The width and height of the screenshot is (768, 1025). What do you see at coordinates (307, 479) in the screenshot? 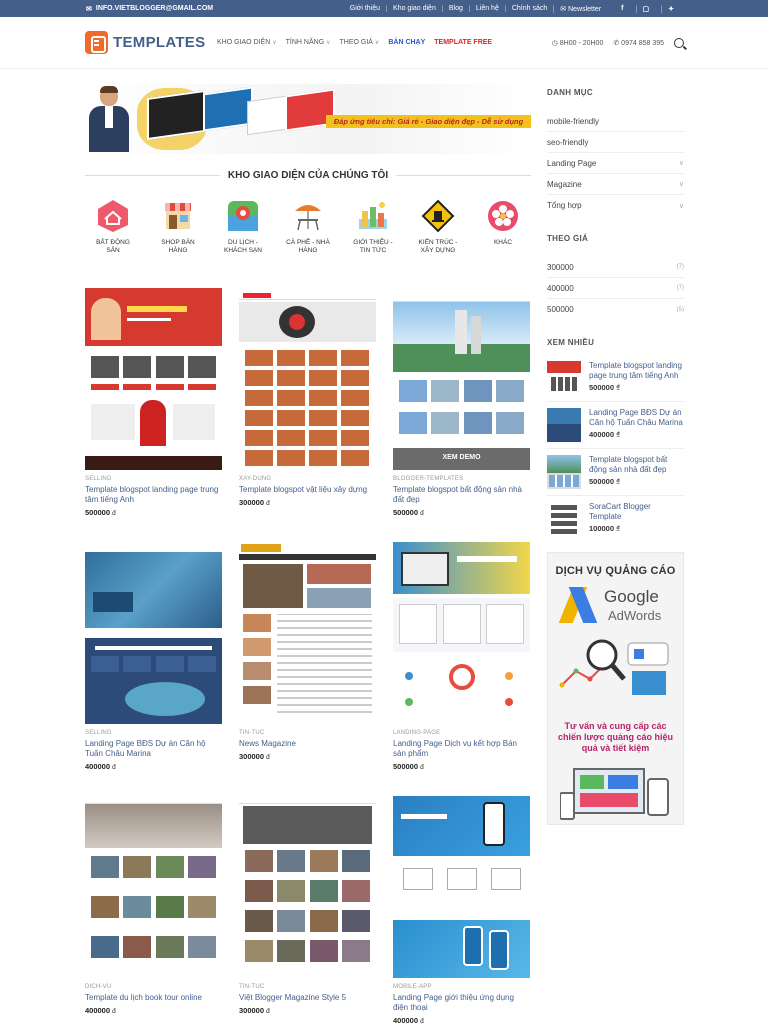
I see `product-category: XAY-DUNG` at bounding box center [307, 479].